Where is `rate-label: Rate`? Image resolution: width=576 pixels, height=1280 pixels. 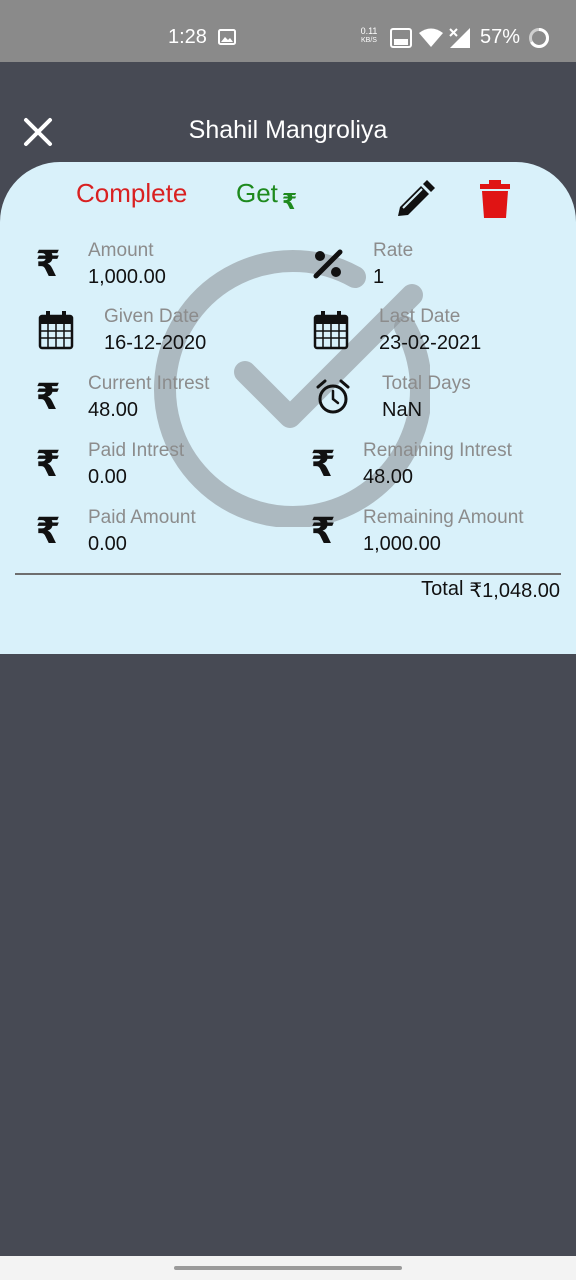
rate-label: Rate is located at coordinates (393, 250).